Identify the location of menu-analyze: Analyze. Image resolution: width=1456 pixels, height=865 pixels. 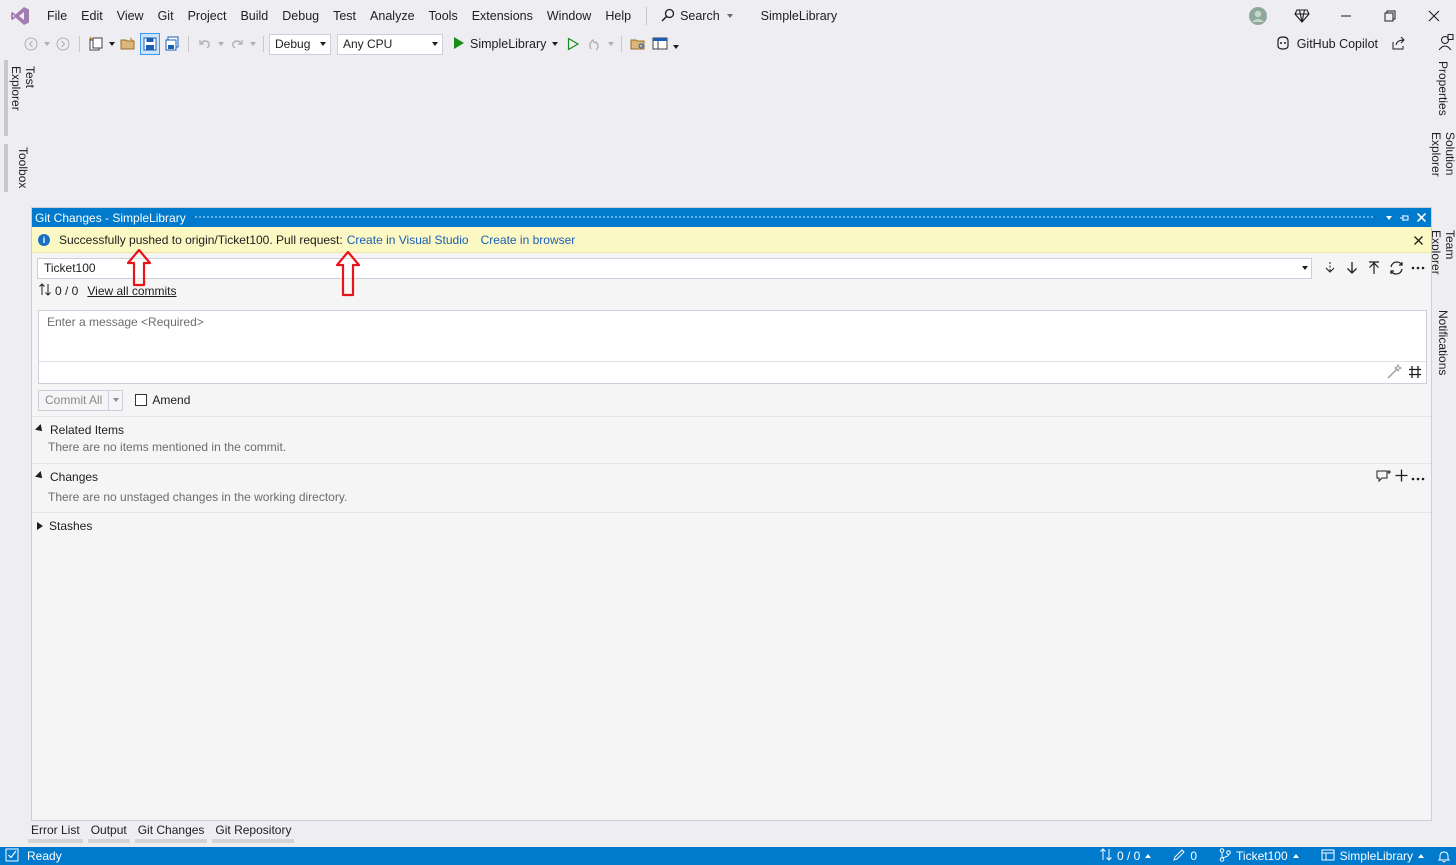
(392, 16).